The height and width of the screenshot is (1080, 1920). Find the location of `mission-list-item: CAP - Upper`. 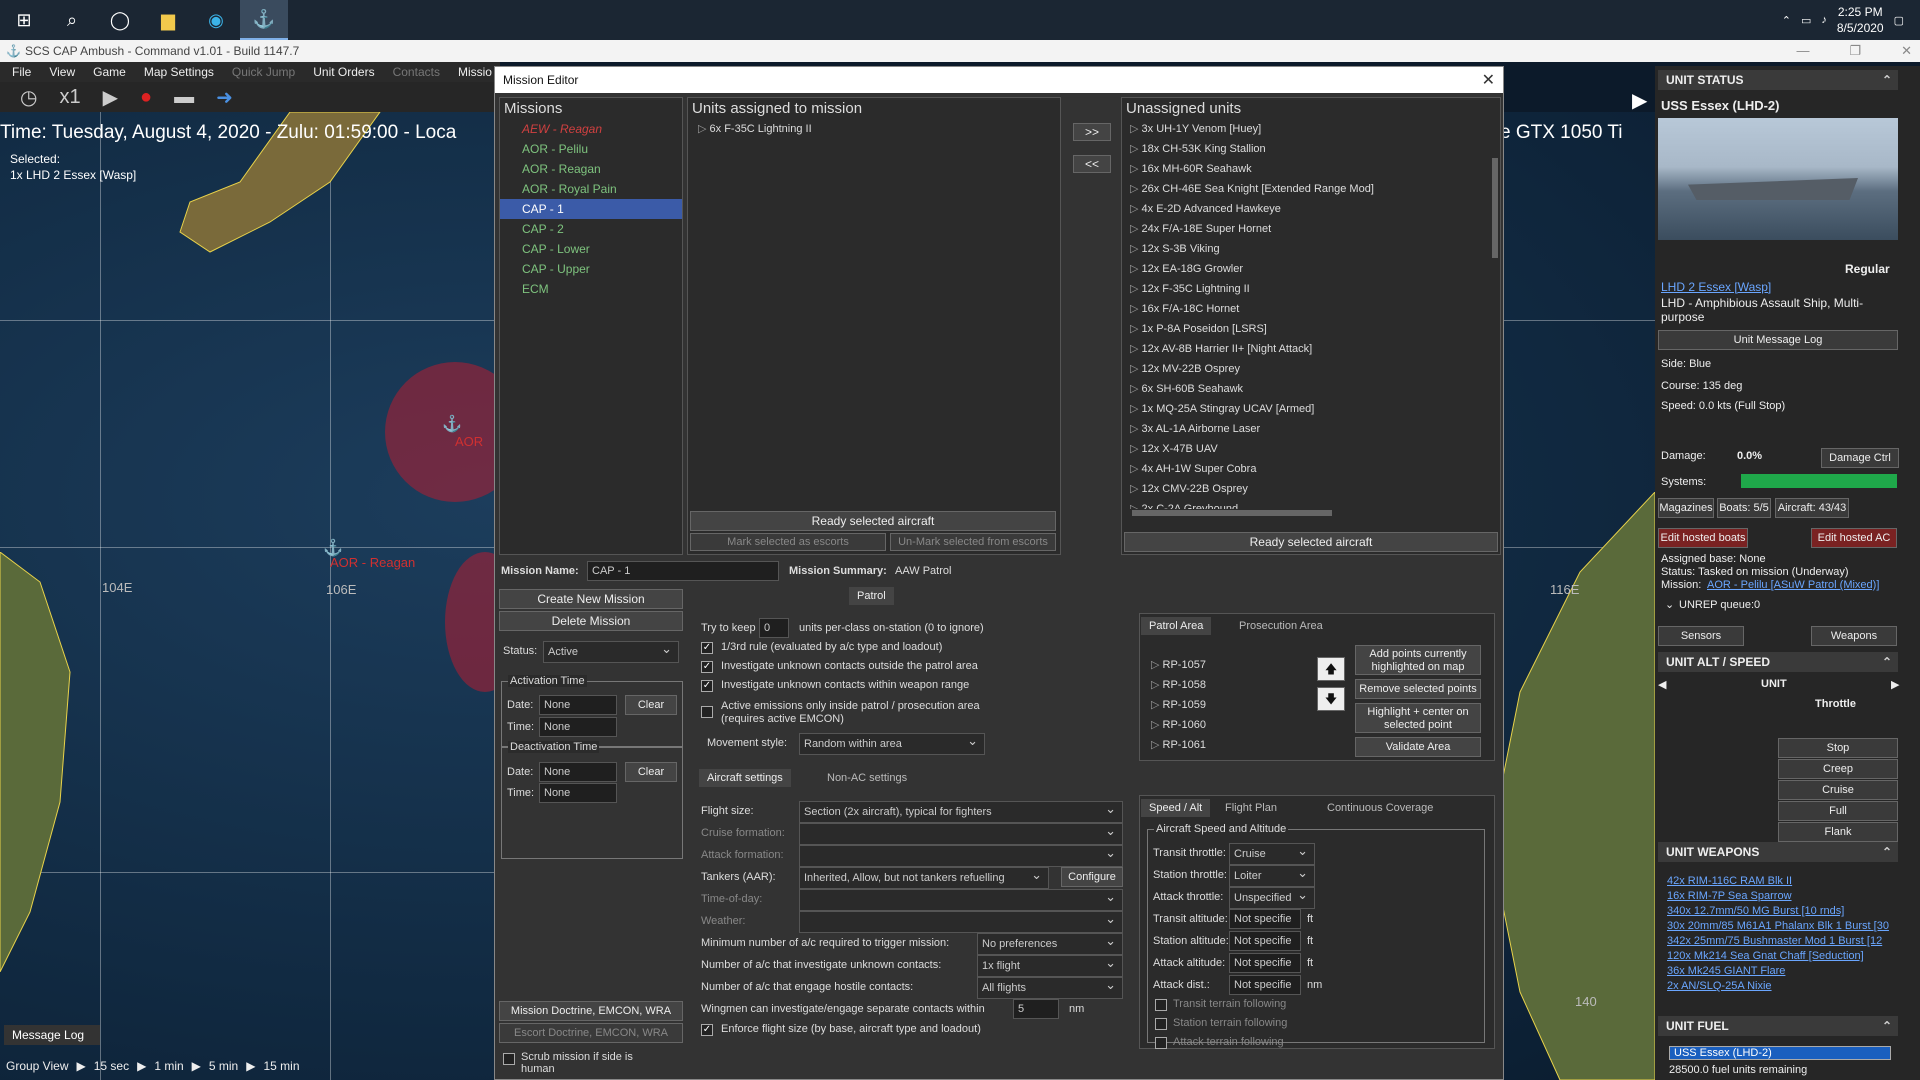

mission-list-item: CAP - Upper is located at coordinates (591, 269).